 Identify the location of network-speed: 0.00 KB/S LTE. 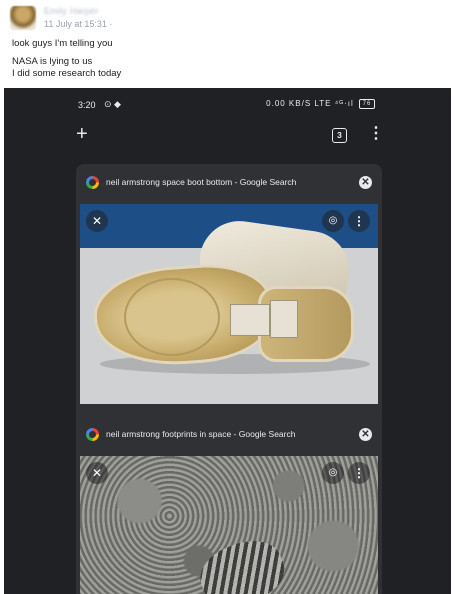
(300, 104).